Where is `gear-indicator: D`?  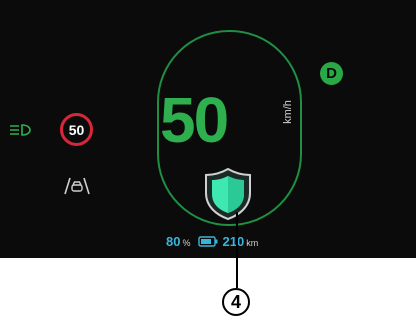 gear-indicator: D is located at coordinates (331, 73).